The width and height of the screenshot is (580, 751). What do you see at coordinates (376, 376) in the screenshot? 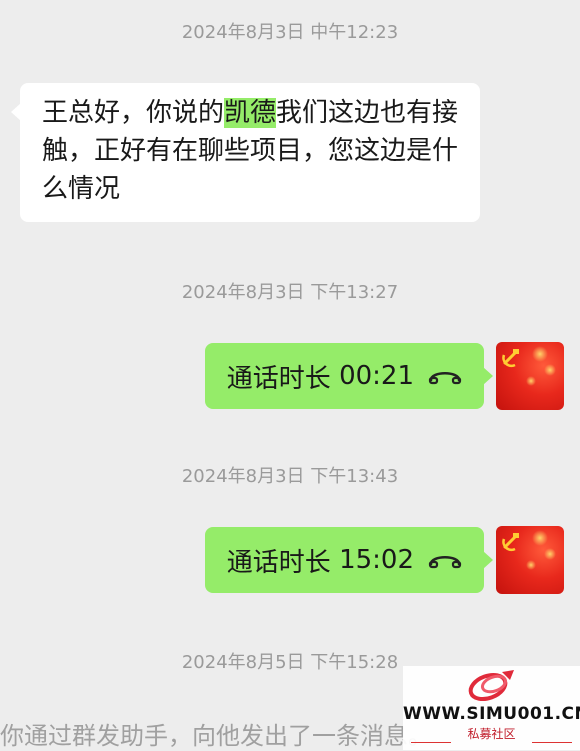
I see `call-duration: 00:21` at bounding box center [376, 376].